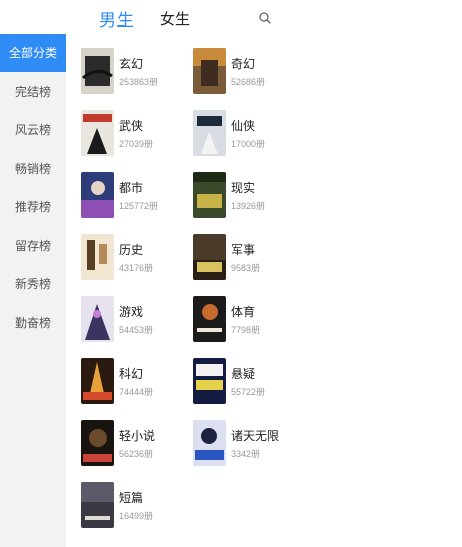 This screenshot has height=547, width=462. I want to click on category-qihuan: 奇幻 52686册, so click(248, 72).